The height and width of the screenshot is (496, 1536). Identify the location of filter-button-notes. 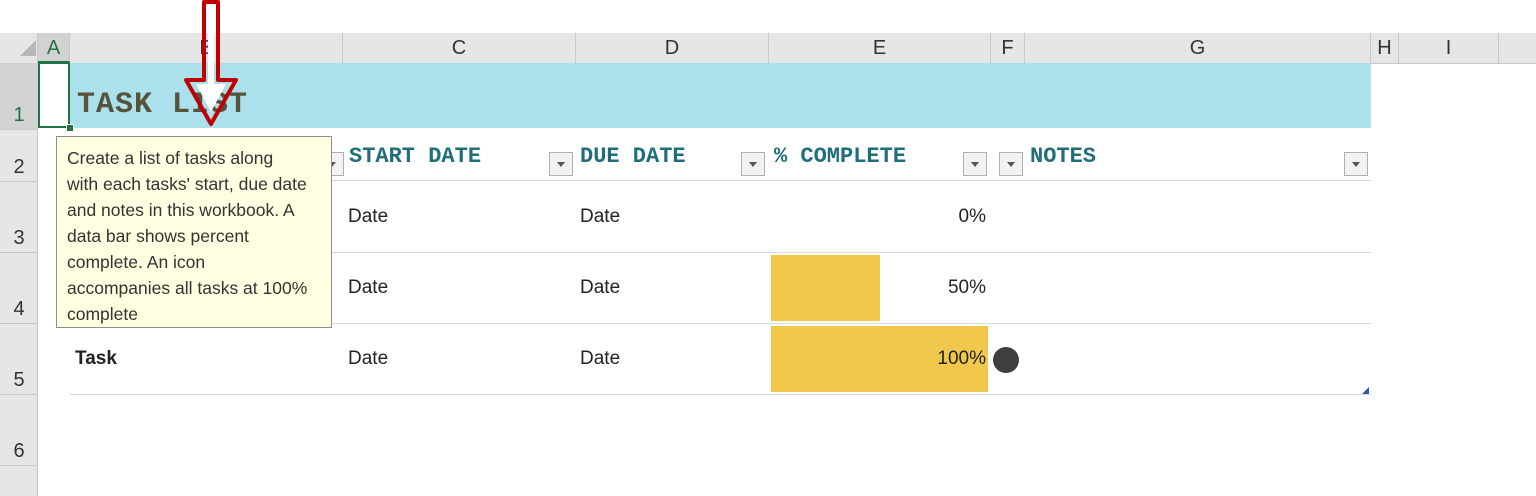
(1356, 164).